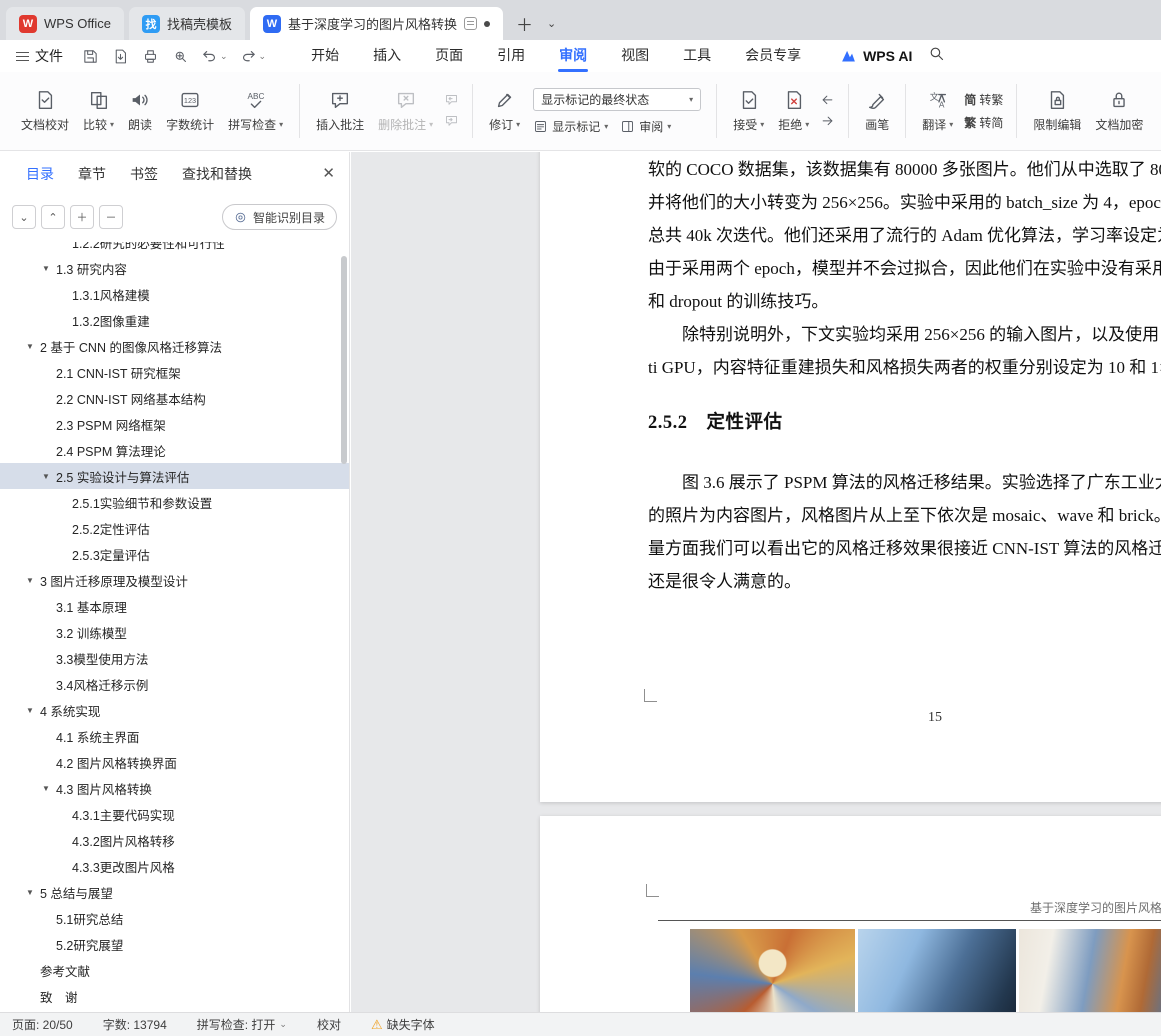 The image size is (1161, 1036). Describe the element at coordinates (174, 788) in the screenshot. I see `toc-item: ▼ 4.3 图片风格转换` at that location.